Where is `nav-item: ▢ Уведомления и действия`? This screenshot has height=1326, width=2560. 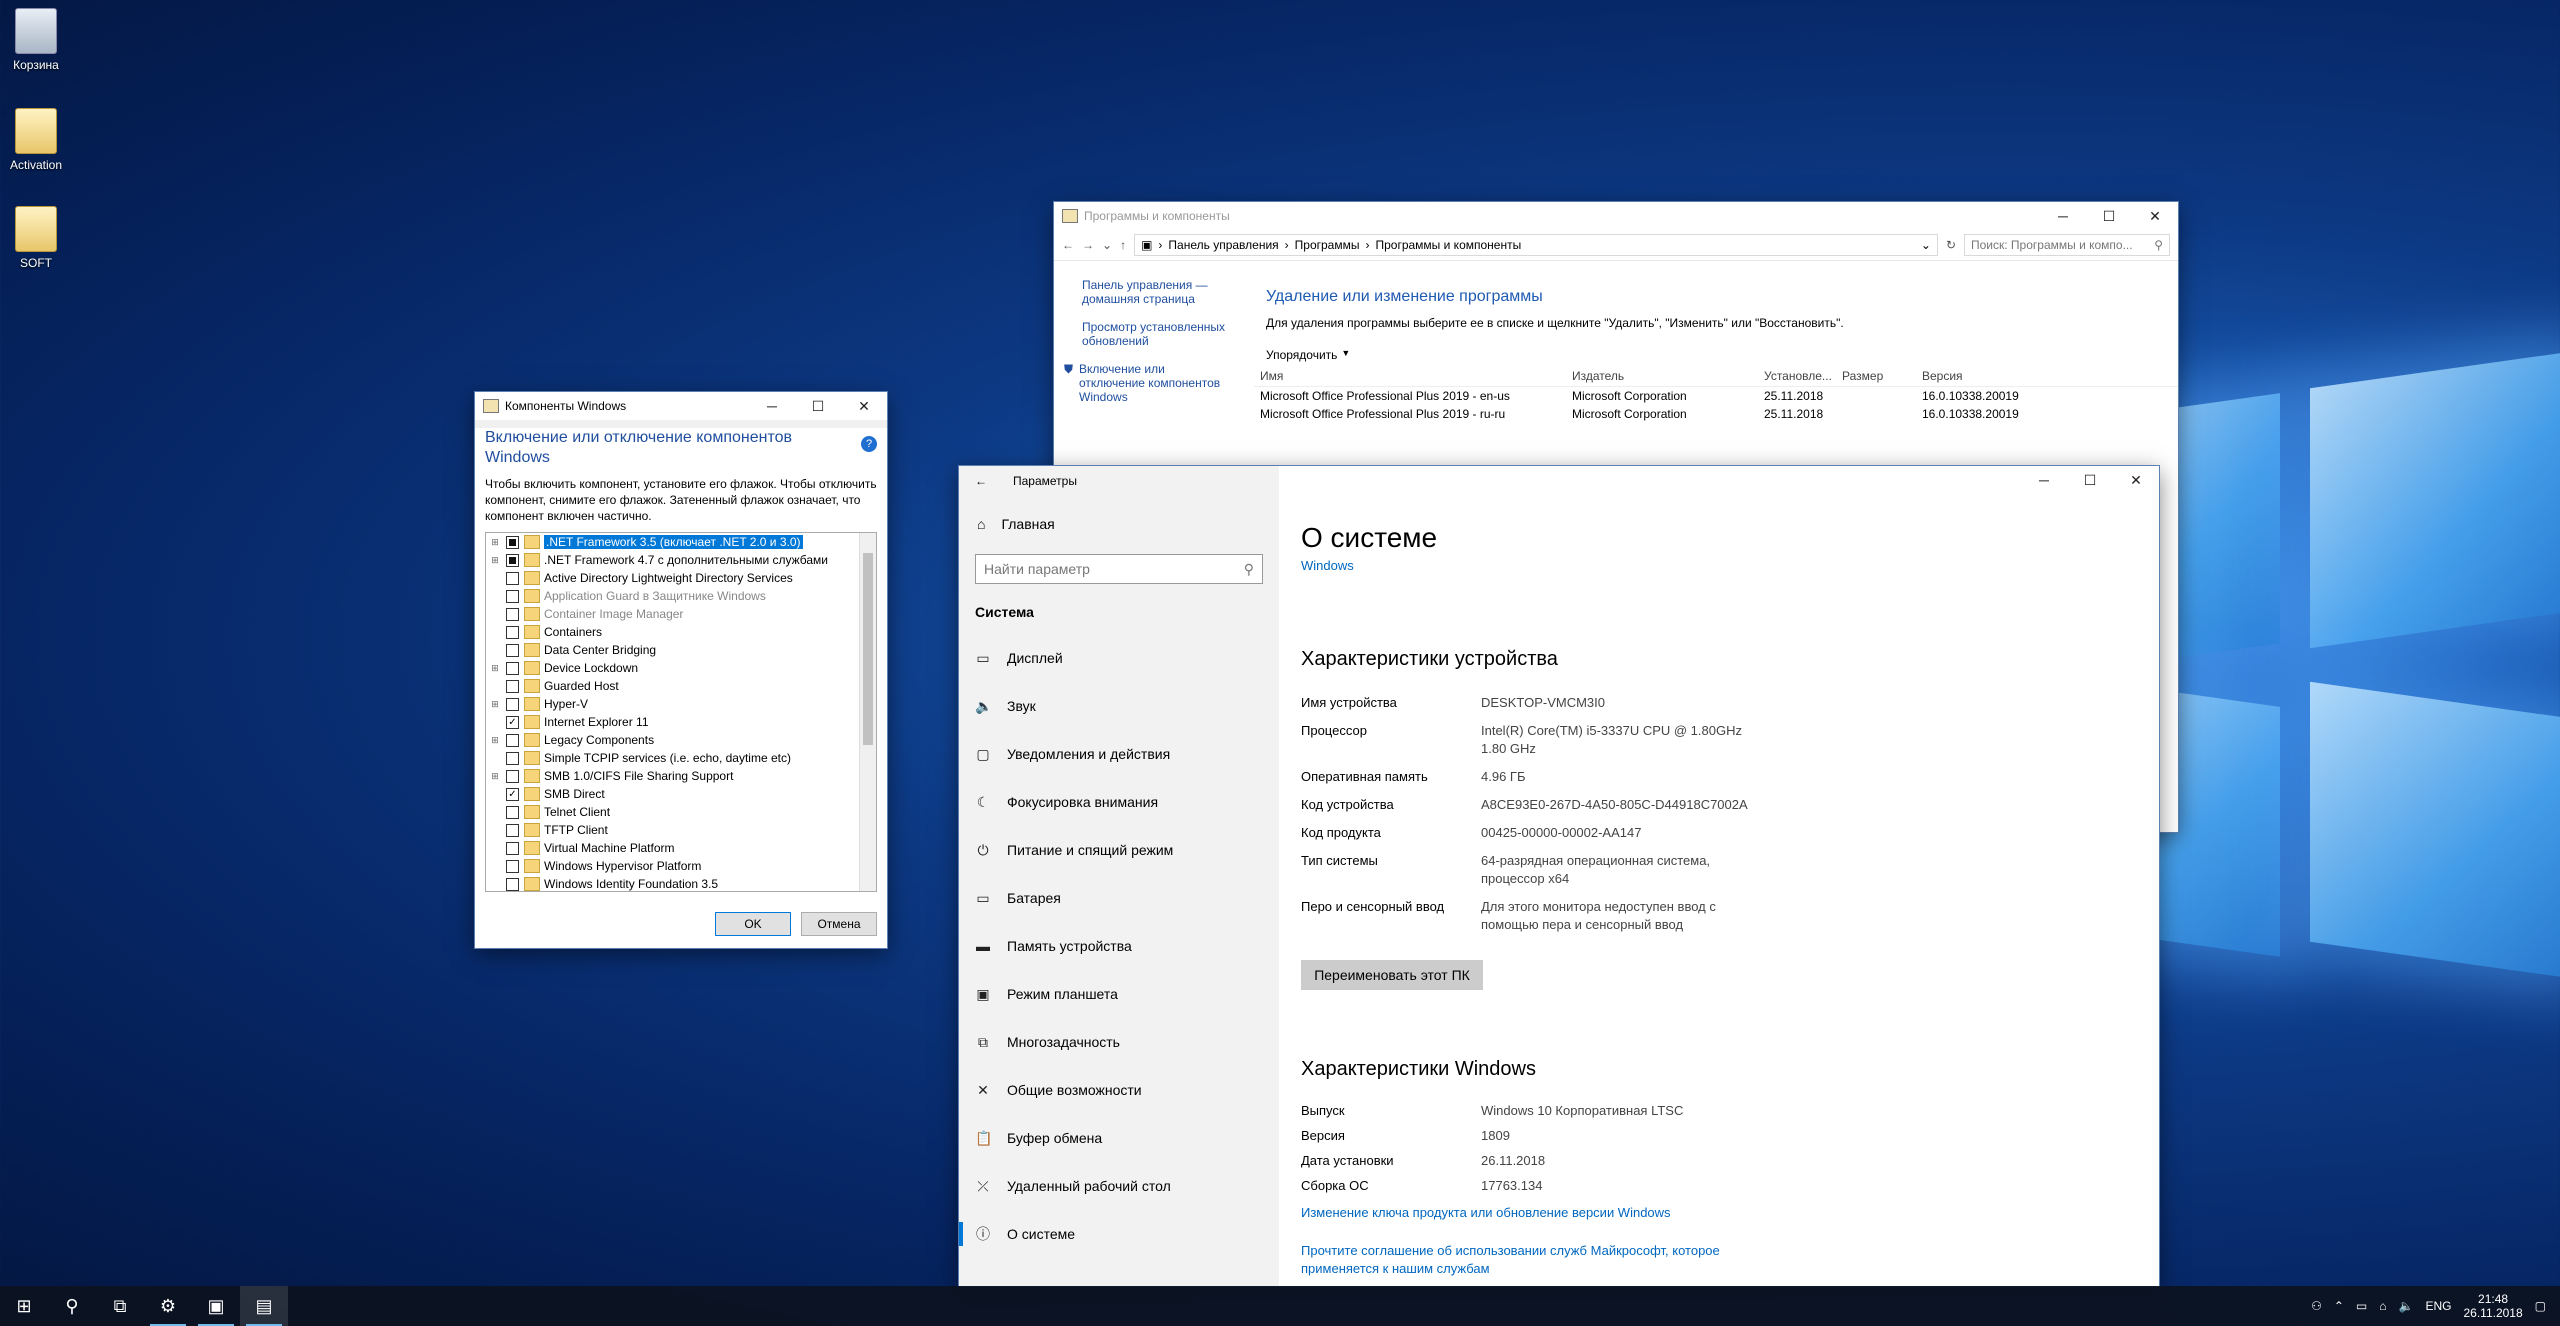
nav-item: ▢ Уведомления и действия is located at coordinates (1119, 754).